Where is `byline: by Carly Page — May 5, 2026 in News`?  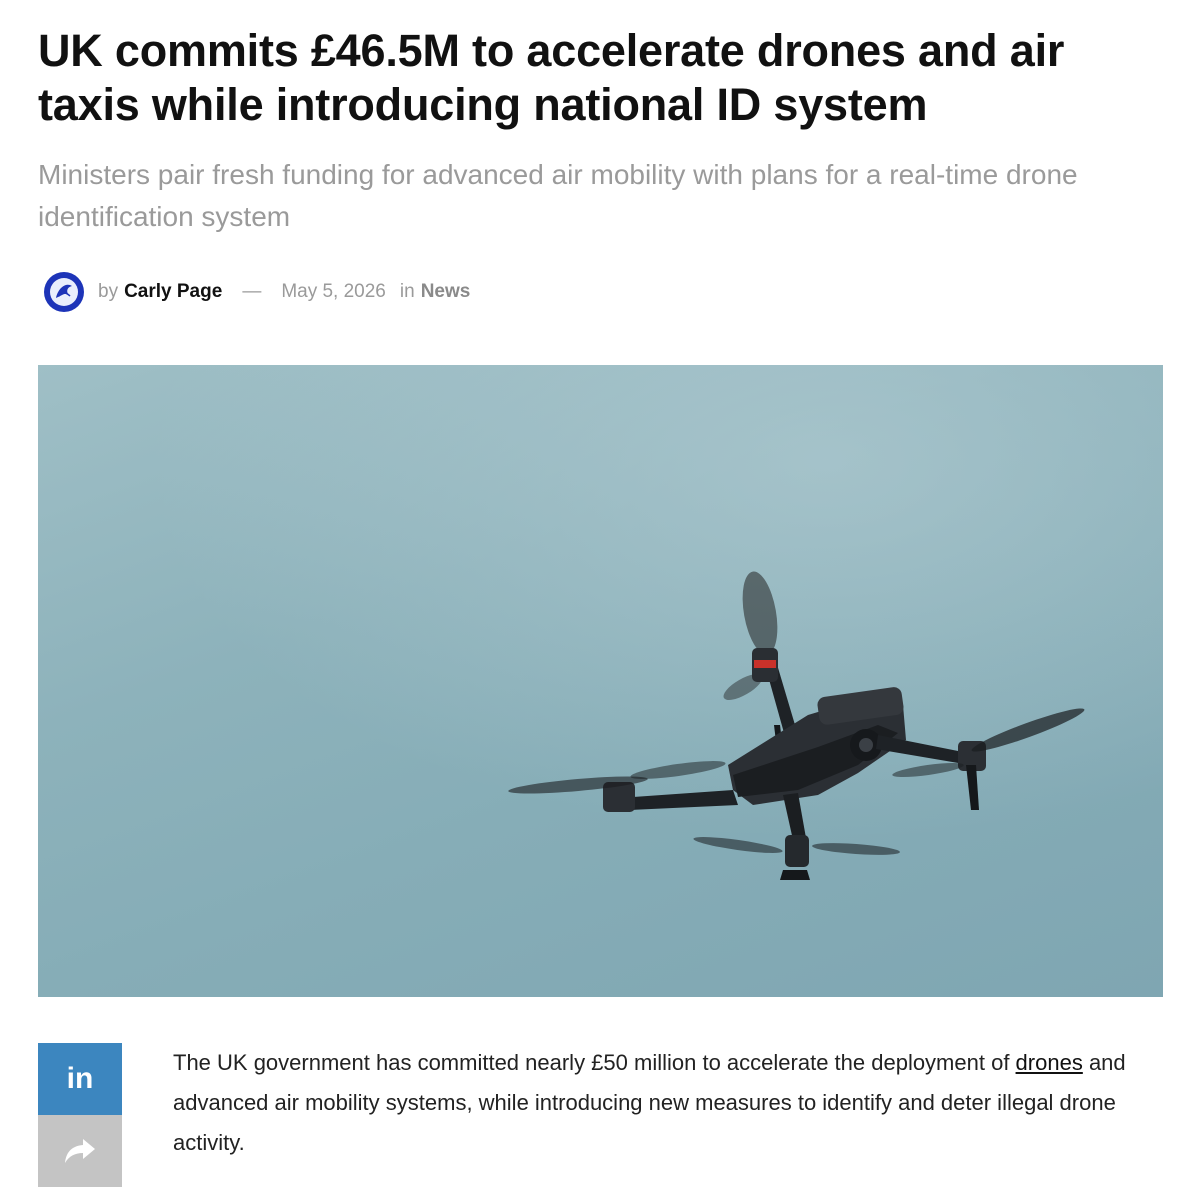
byline: by Carly Page — May 5, 2026 in News is located at coordinates (257, 292).